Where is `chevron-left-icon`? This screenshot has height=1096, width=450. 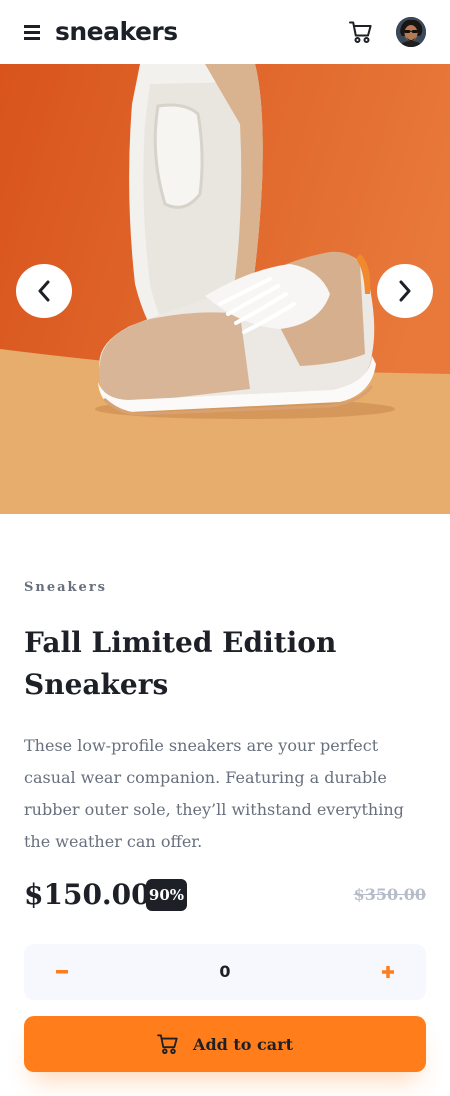 chevron-left-icon is located at coordinates (44, 291).